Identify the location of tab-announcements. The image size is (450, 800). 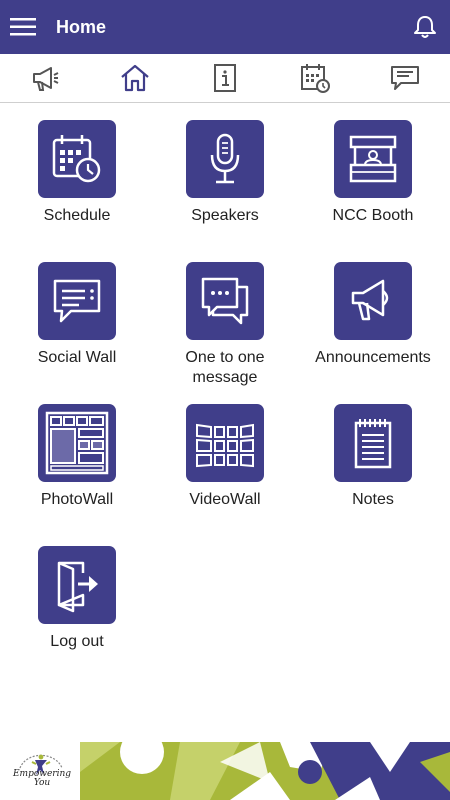
(45, 78).